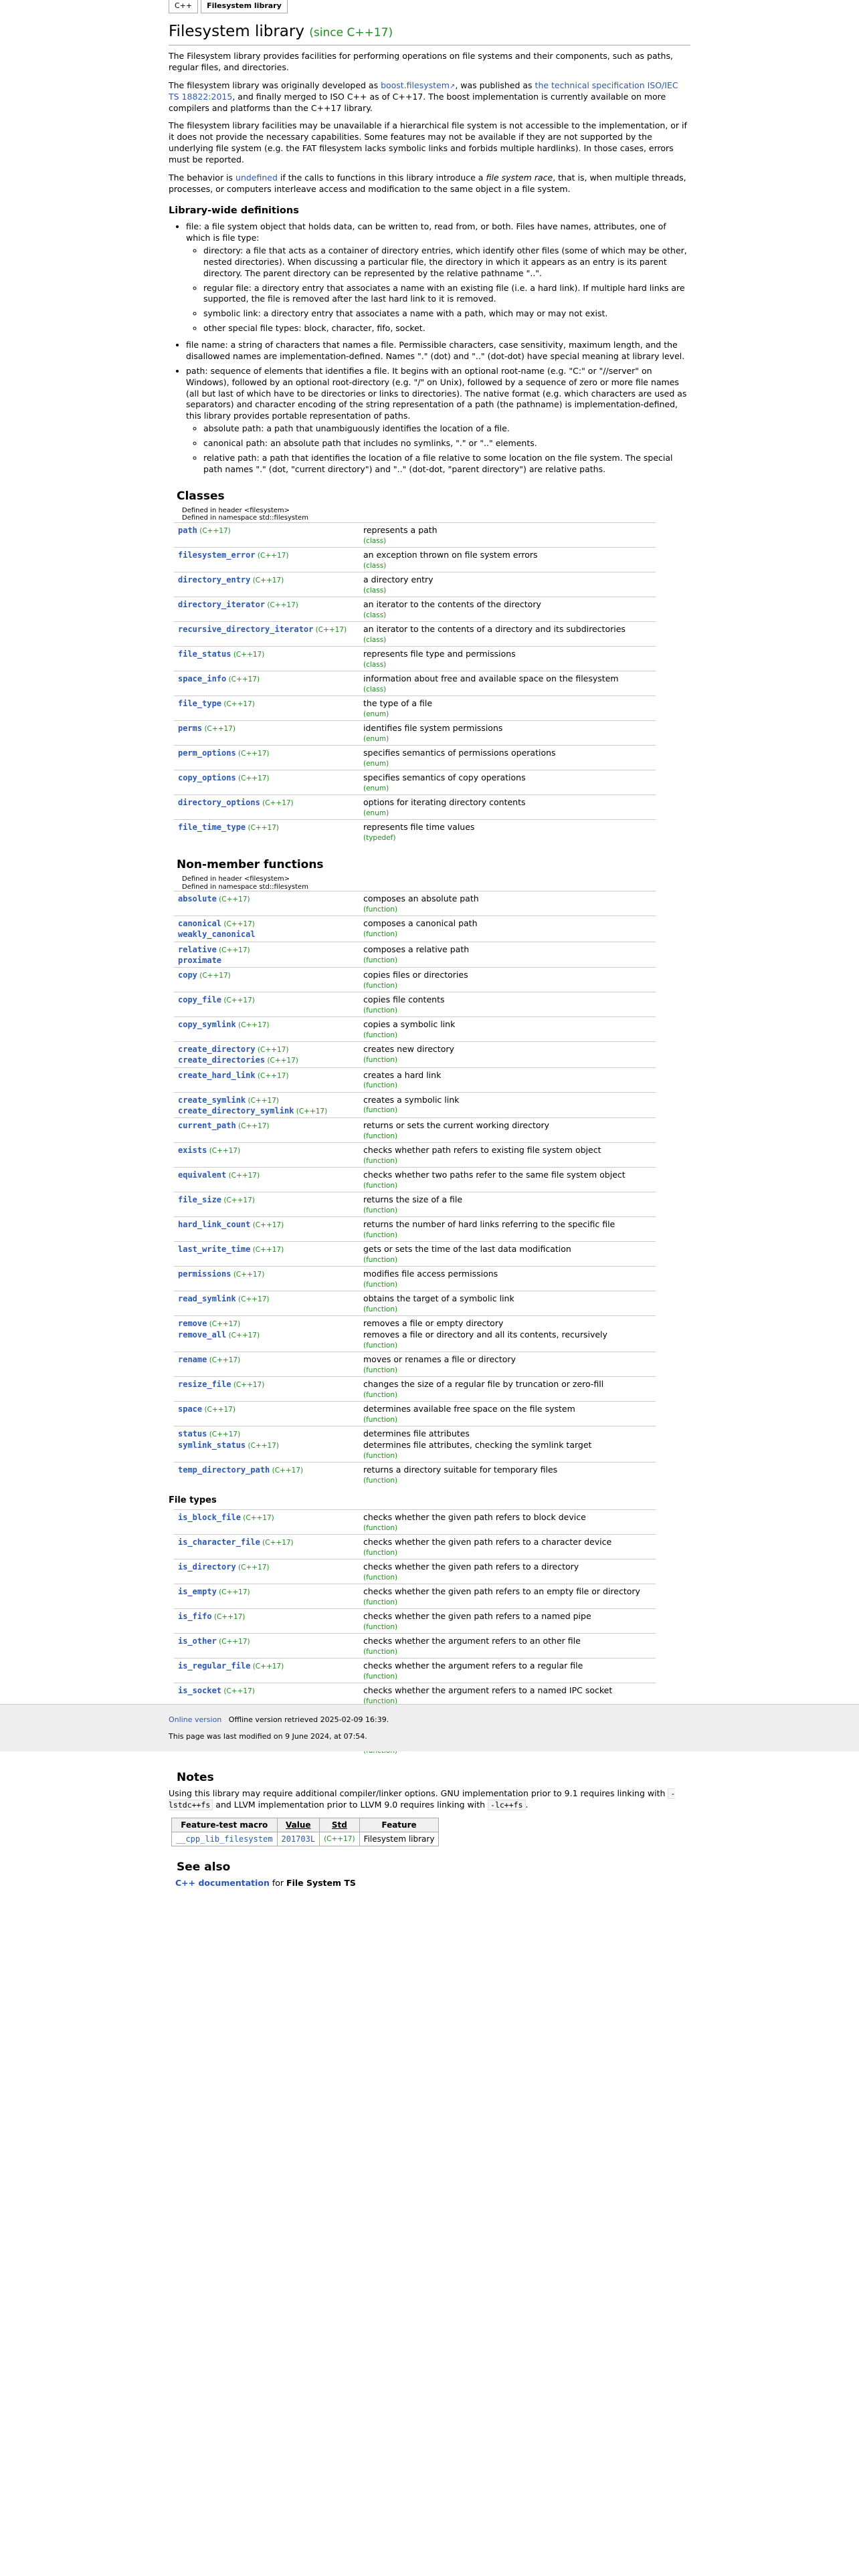  Describe the element at coordinates (266, 1518) in the screenshot. I see `entry-name-line: is_block_file (C++17)` at that location.